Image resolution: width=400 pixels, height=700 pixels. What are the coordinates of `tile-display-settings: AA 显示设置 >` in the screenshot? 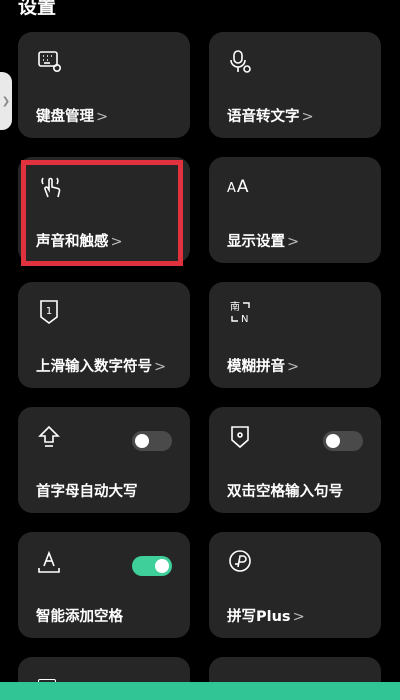 It's located at (295, 210).